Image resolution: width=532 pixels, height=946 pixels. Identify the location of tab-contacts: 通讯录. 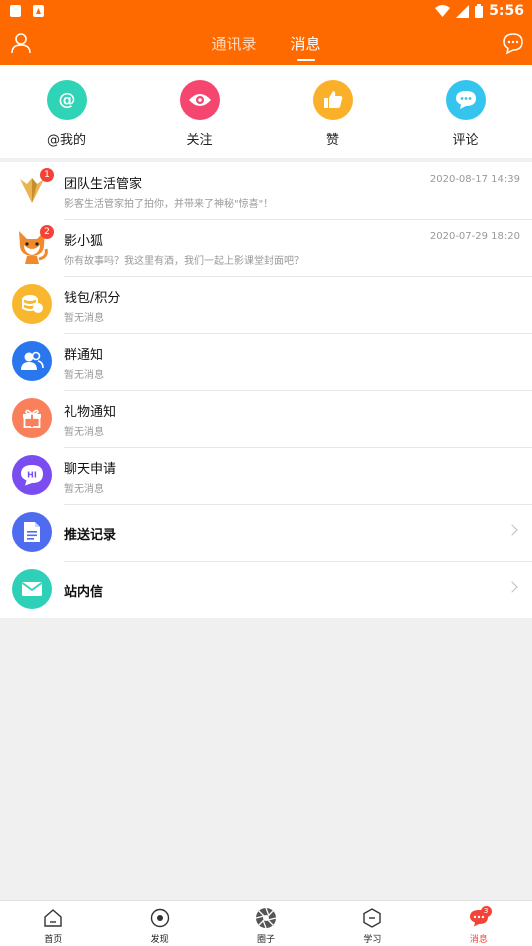
(233, 44).